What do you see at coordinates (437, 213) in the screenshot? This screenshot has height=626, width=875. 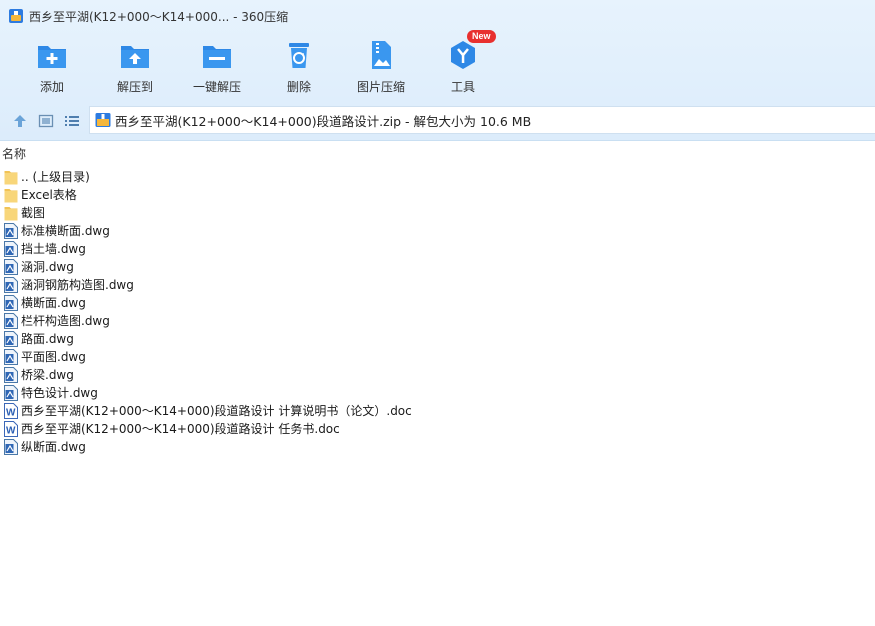 I see `folder-row: 截图` at bounding box center [437, 213].